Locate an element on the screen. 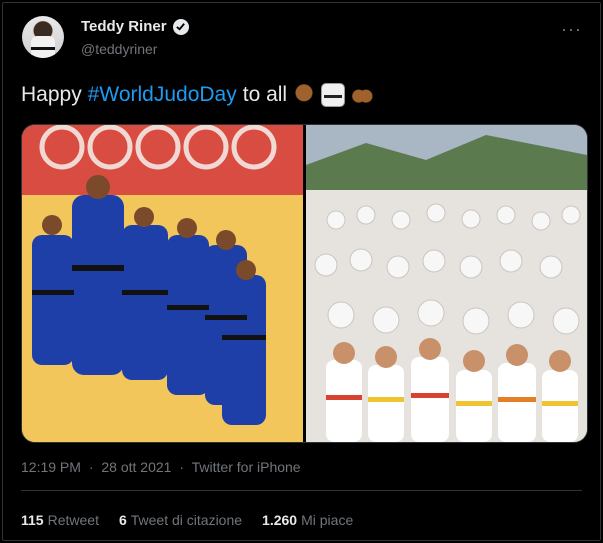 Image resolution: width=603 pixels, height=543 pixels. quotes-count: 6 is located at coordinates (122, 520).